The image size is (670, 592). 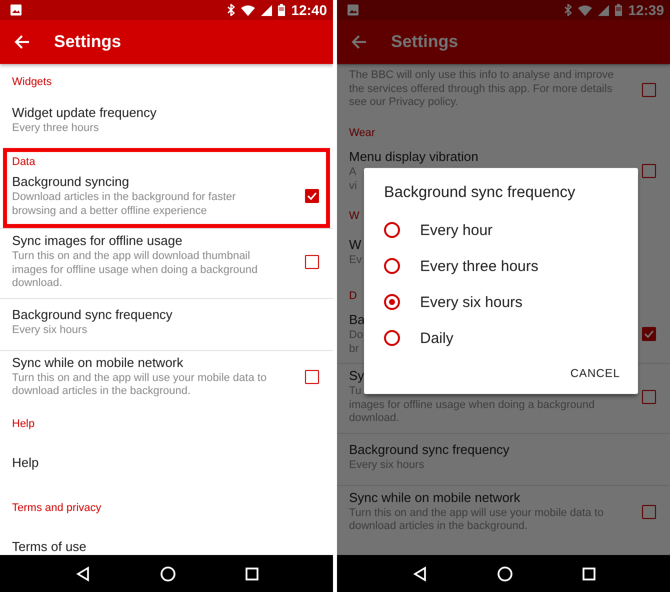 I want to click on setting-description: Every three hours, so click(x=55, y=129).